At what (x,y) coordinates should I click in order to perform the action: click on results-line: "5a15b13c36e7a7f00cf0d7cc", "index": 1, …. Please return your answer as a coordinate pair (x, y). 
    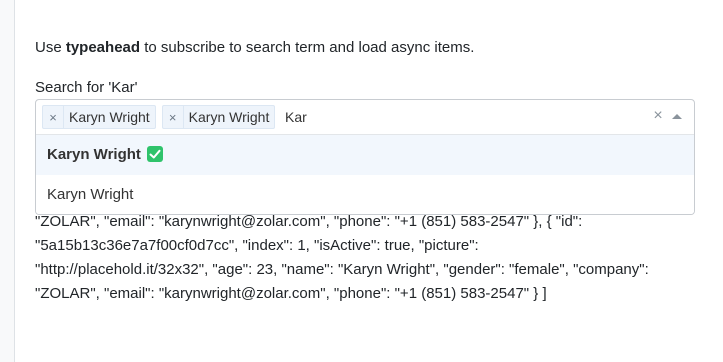
    Looking at the image, I should click on (257, 245).